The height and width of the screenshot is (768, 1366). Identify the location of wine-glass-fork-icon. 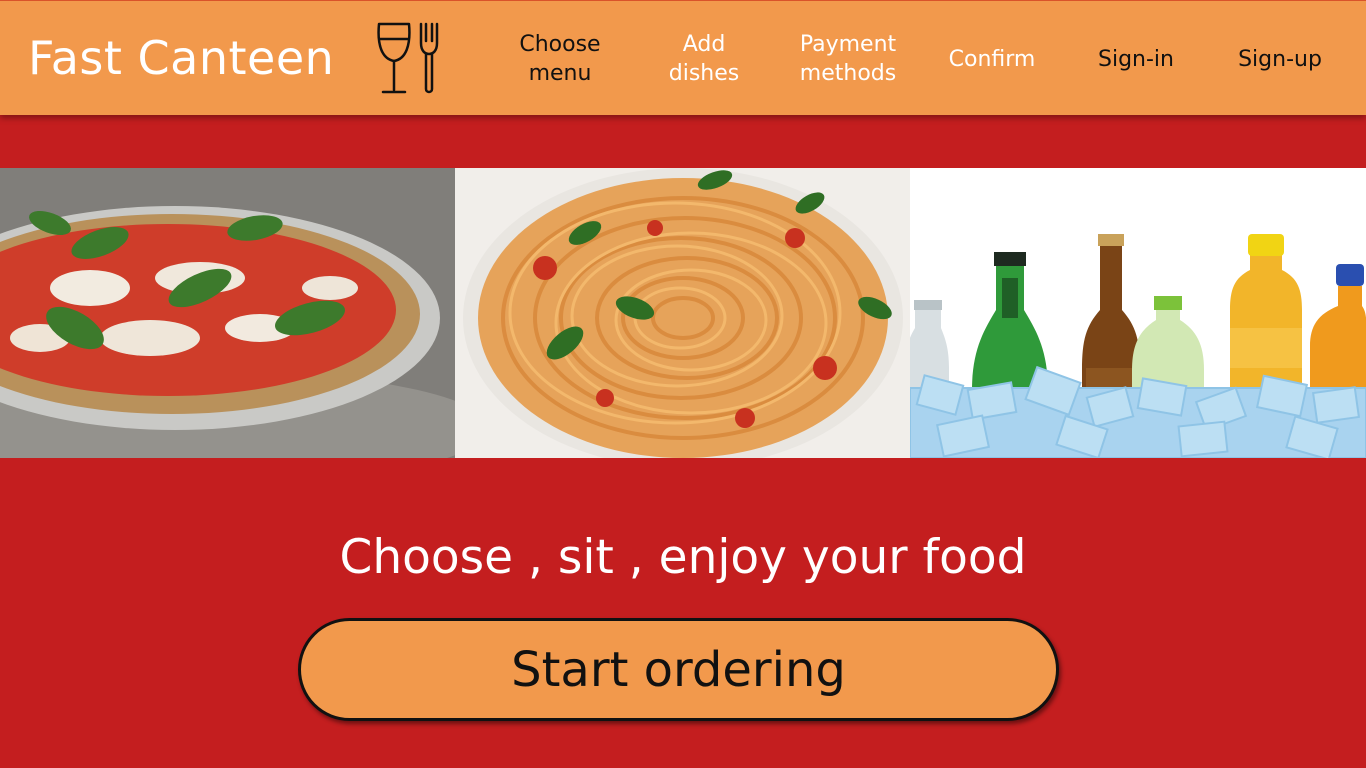
(408, 58).